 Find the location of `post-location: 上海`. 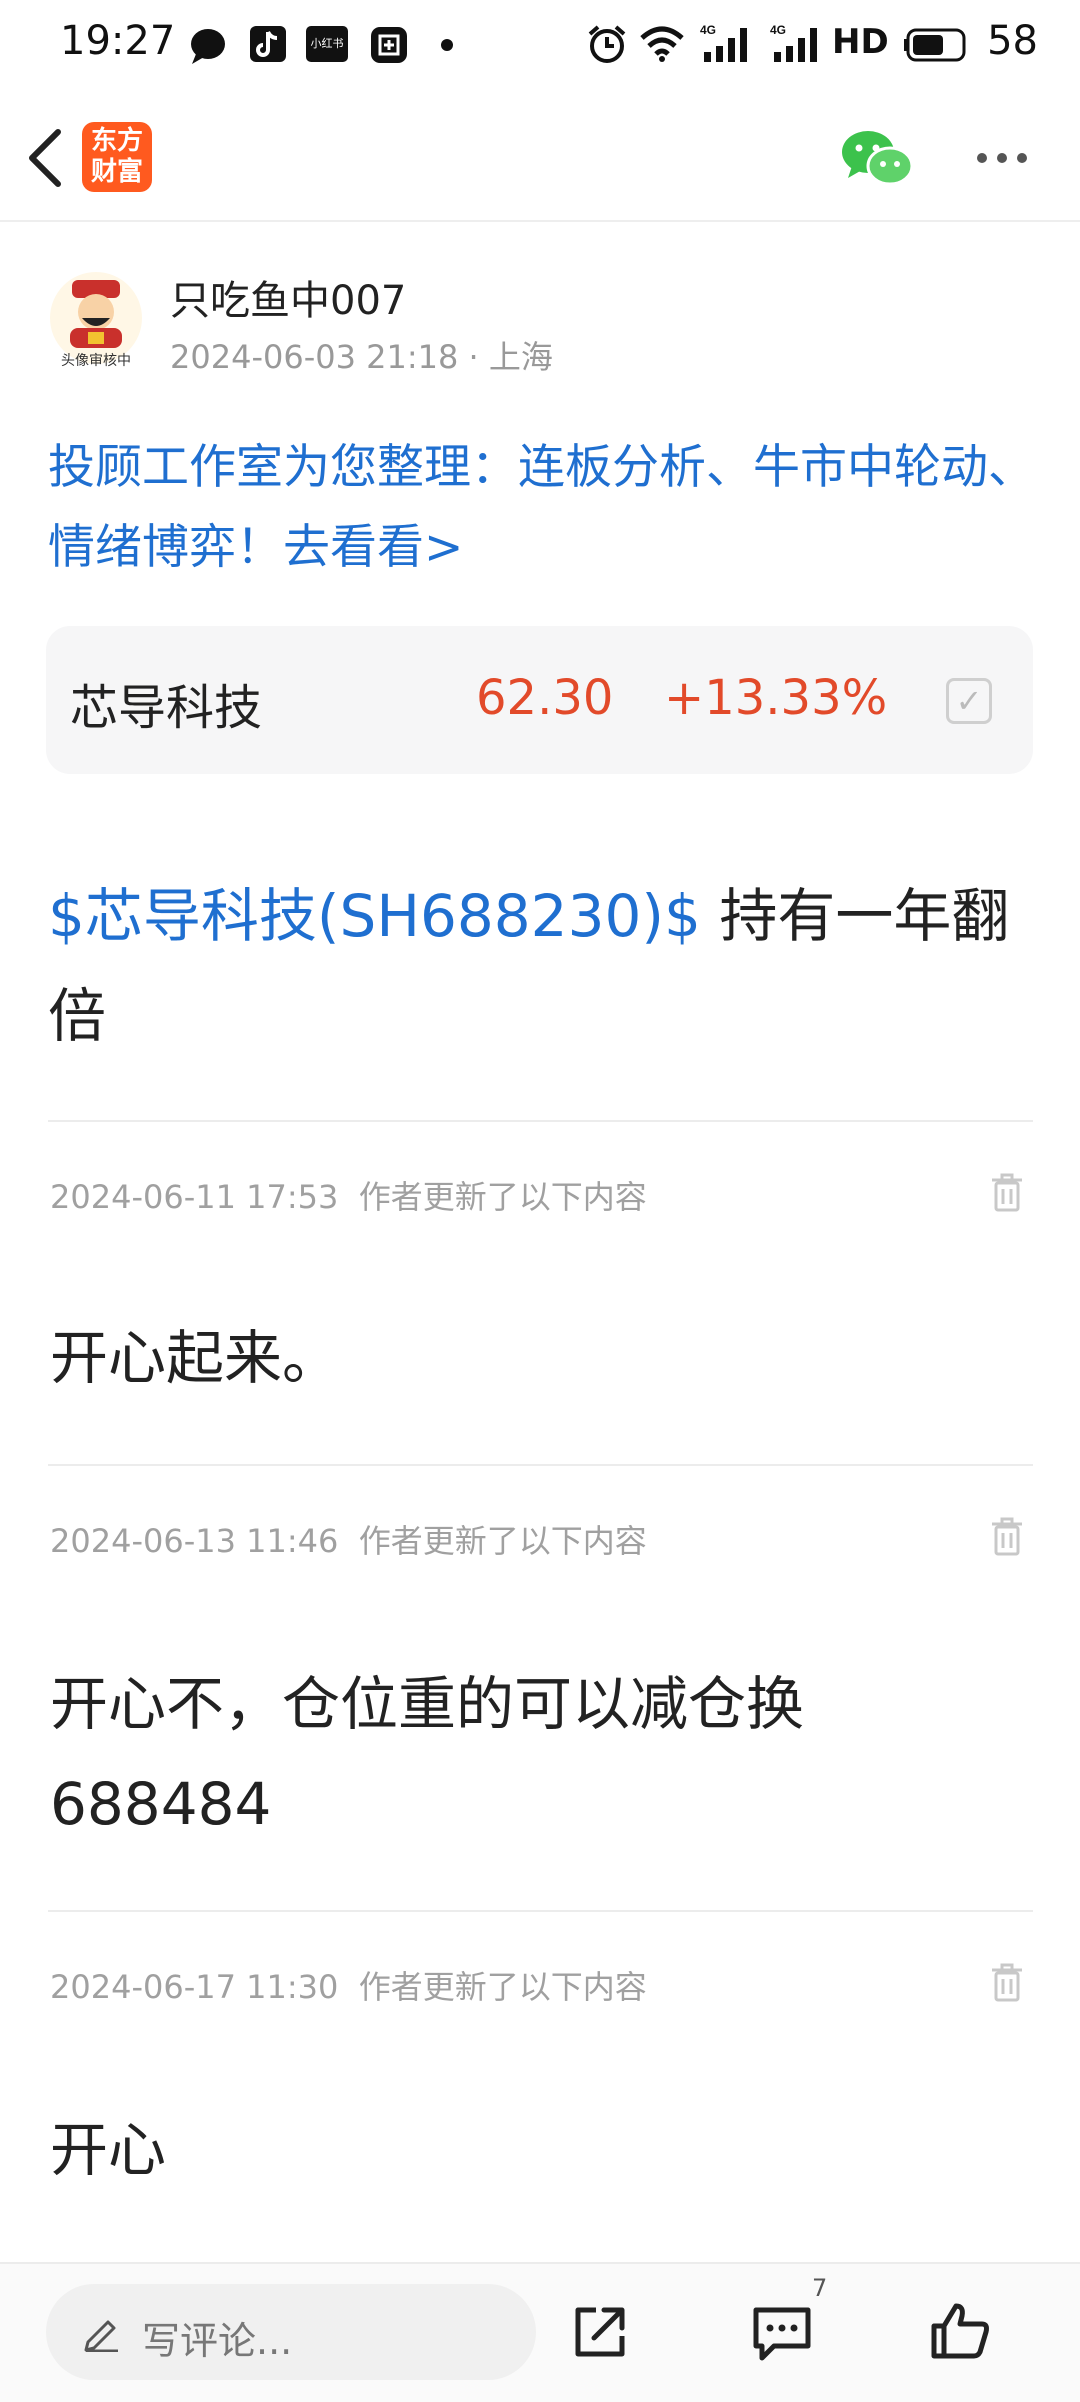

post-location: 上海 is located at coordinates (520, 357).